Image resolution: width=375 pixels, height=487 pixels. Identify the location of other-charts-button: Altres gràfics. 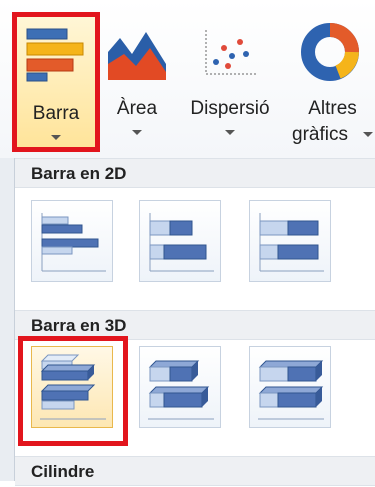
(332, 87).